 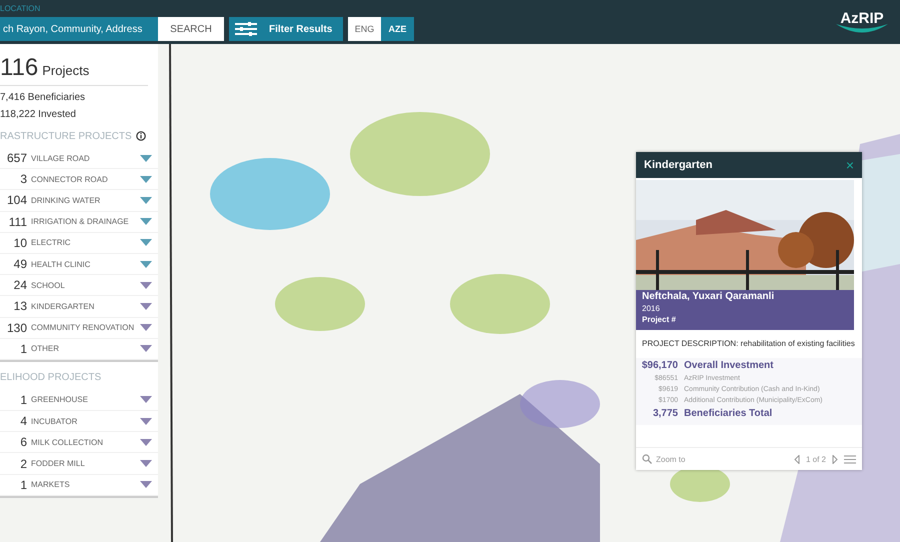 What do you see at coordinates (397, 29) in the screenshot?
I see `language-tab: AZE` at bounding box center [397, 29].